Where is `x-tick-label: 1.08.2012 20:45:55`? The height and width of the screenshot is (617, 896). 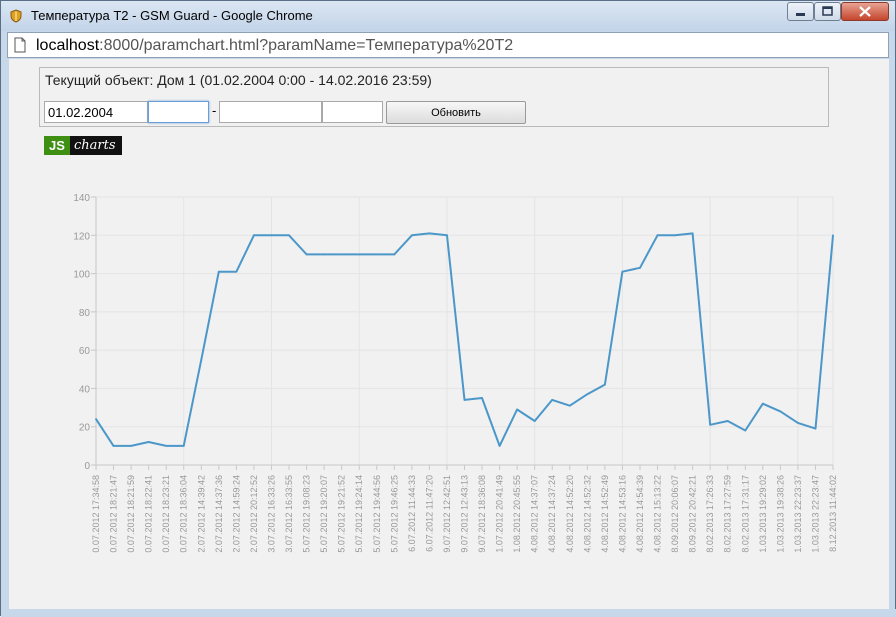
x-tick-label: 1.08.2012 20:45:55 is located at coordinates (517, 514).